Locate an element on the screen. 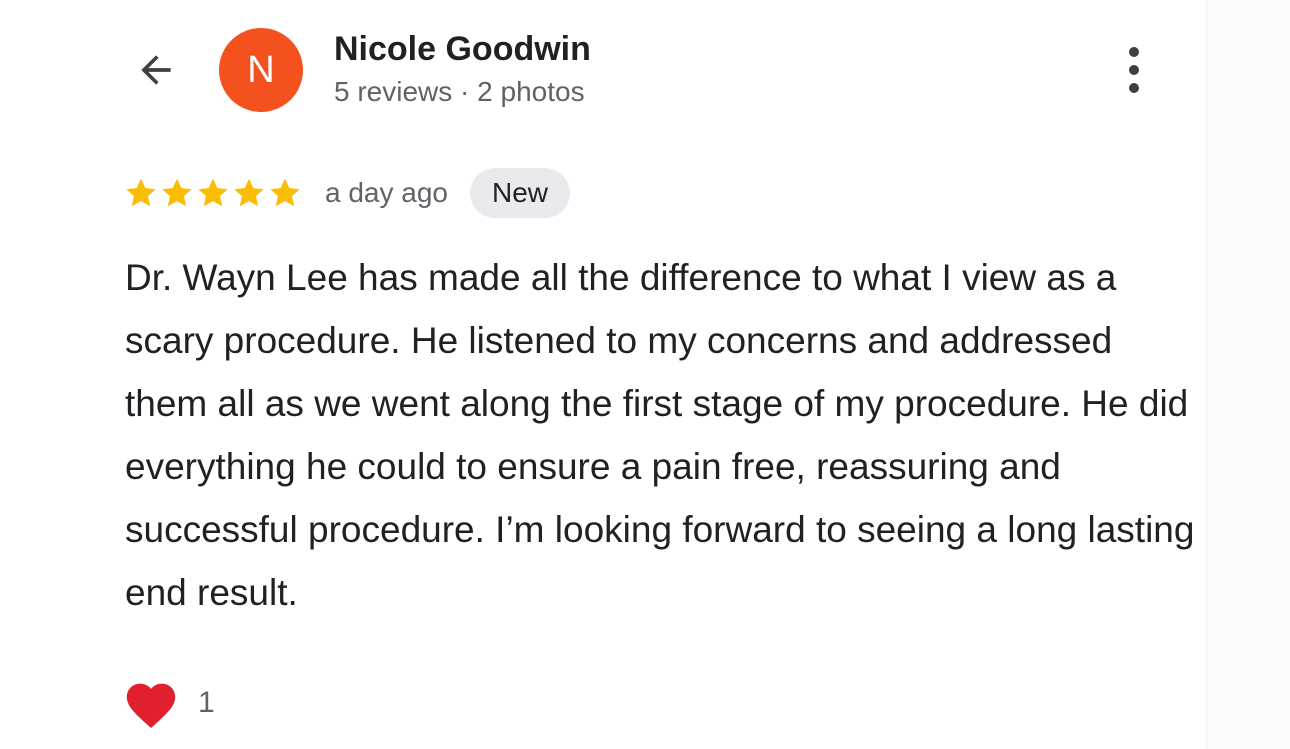  reviewer-stats: 5 reviews · 2 photos is located at coordinates (459, 91).